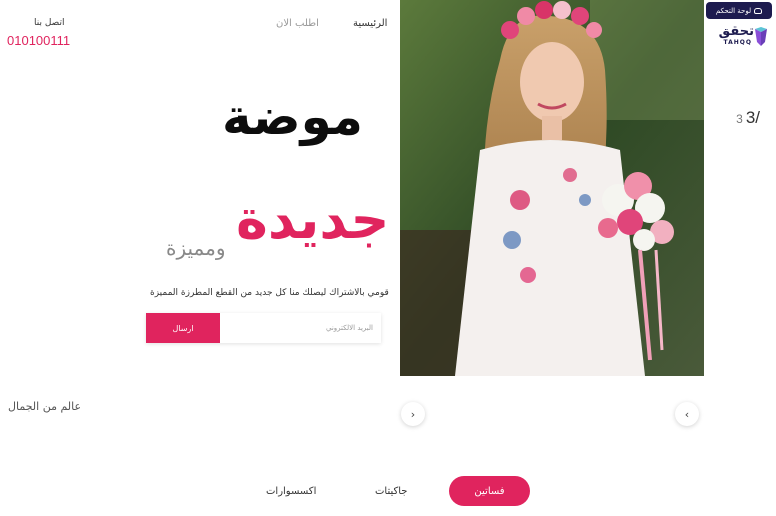  What do you see at coordinates (45, 406) in the screenshot?
I see `section-title: عالم من الجمال` at bounding box center [45, 406].